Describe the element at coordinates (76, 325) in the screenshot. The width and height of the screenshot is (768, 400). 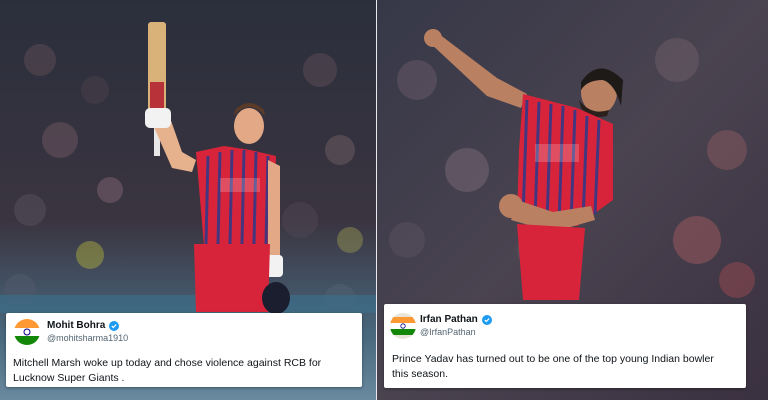
I see `author-name: Mohit Bohra` at that location.